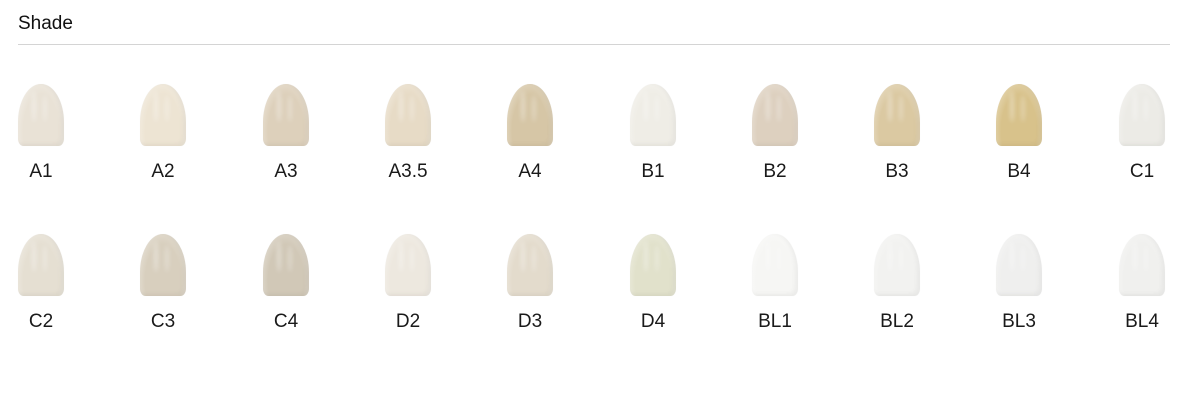 The image size is (1187, 403). I want to click on shade-option-c1: C1, so click(1139, 139).